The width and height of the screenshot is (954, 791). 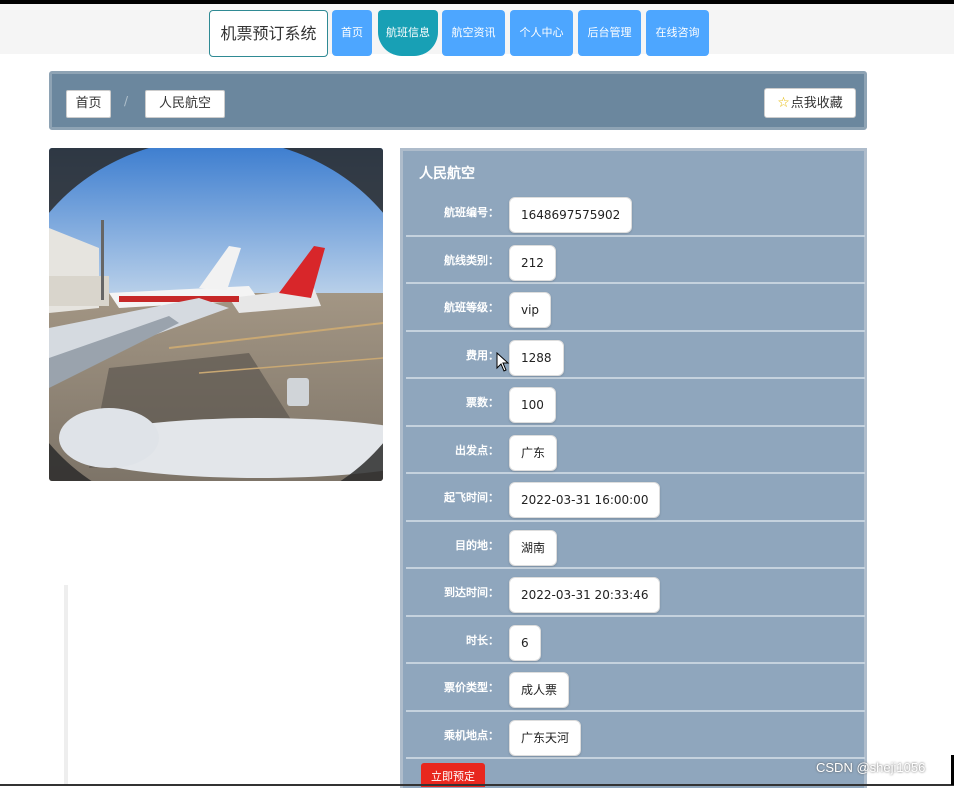 I want to click on field-value: 212, so click(x=532, y=263).